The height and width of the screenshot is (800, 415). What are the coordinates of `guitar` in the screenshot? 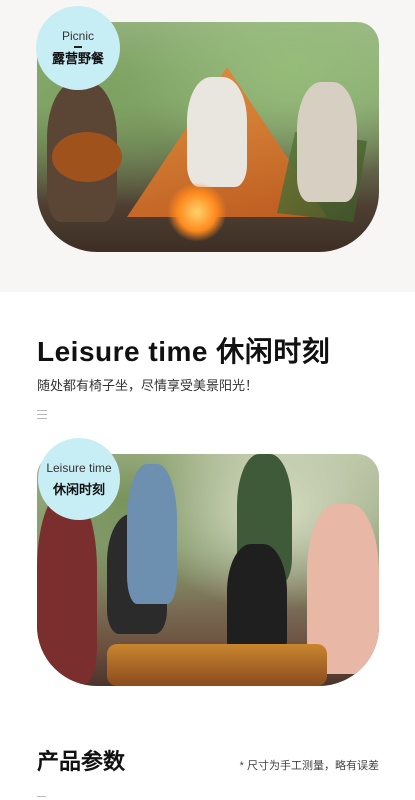 It's located at (87, 157).